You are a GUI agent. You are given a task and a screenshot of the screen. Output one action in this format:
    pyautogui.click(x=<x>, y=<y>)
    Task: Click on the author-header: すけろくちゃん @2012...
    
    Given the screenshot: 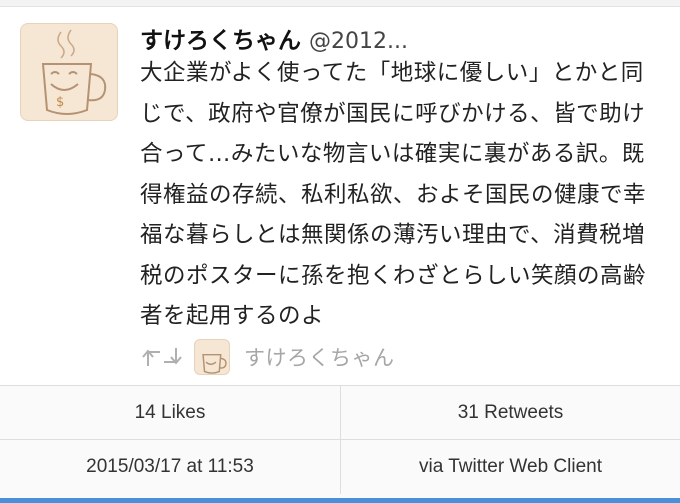 What is the action you would take?
    pyautogui.click(x=274, y=38)
    